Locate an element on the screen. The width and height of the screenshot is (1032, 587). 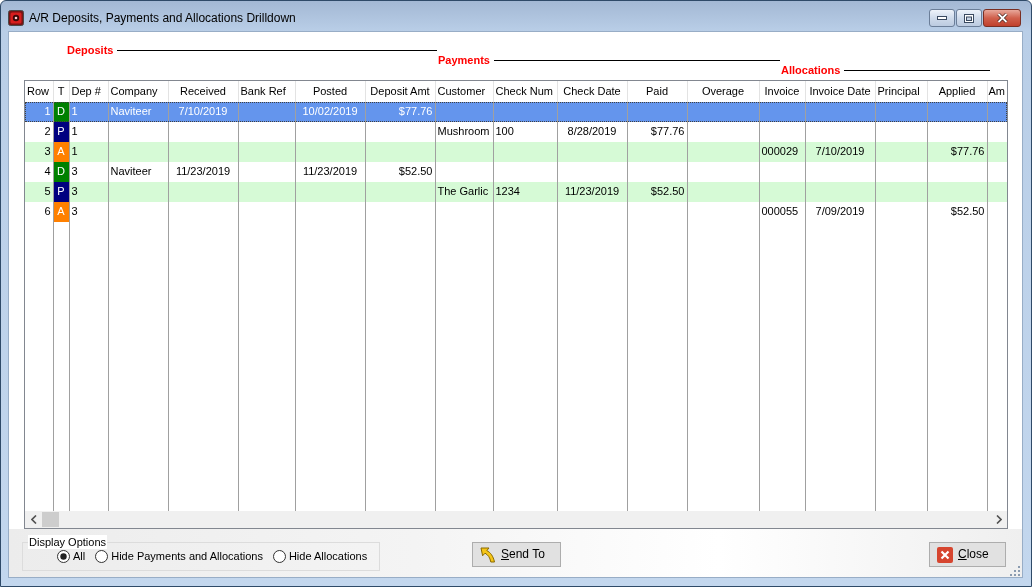
column-header: Deposit Amt is located at coordinates (400, 91).